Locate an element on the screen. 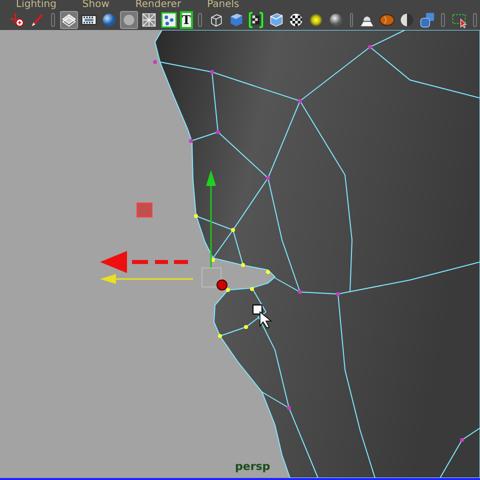 The image size is (480, 480). checker-cube-icon is located at coordinates (256, 20).